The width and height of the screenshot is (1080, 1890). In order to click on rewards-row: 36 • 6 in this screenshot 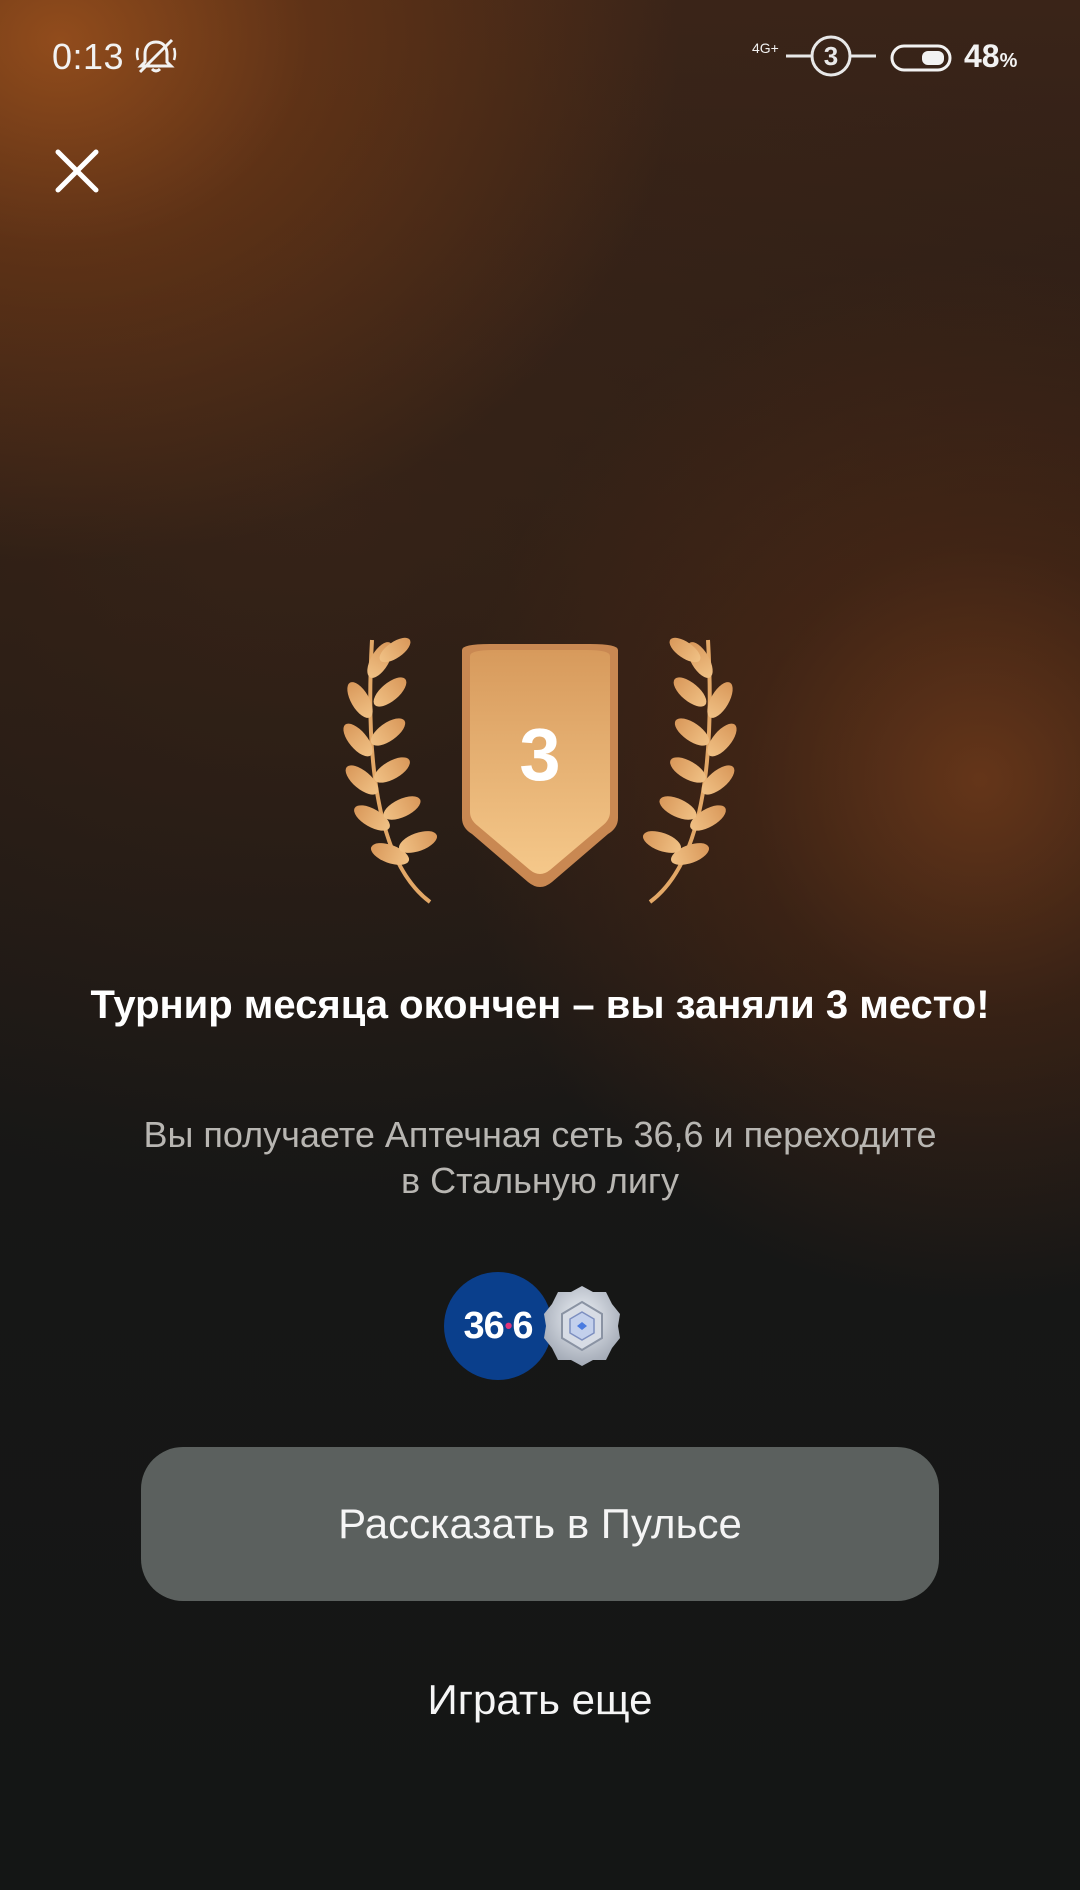, I will do `click(540, 1325)`.